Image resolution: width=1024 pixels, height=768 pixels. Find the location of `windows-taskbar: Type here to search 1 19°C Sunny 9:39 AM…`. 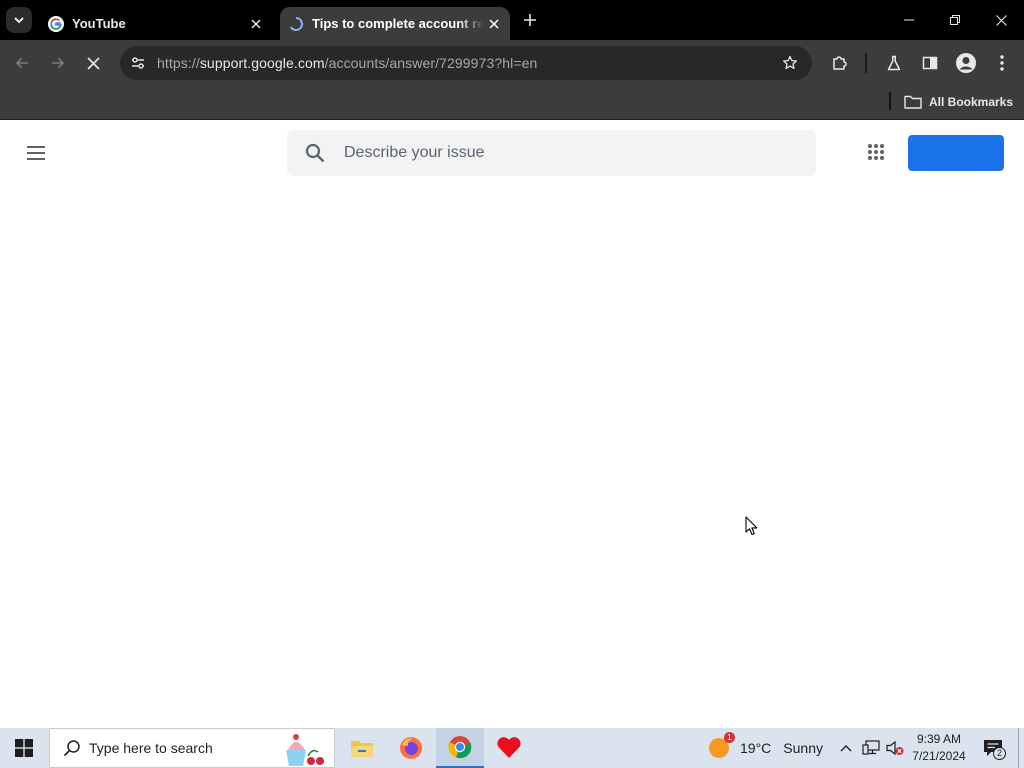

windows-taskbar: Type here to search 1 19°C Sunny 9:39 AM… is located at coordinates (512, 748).